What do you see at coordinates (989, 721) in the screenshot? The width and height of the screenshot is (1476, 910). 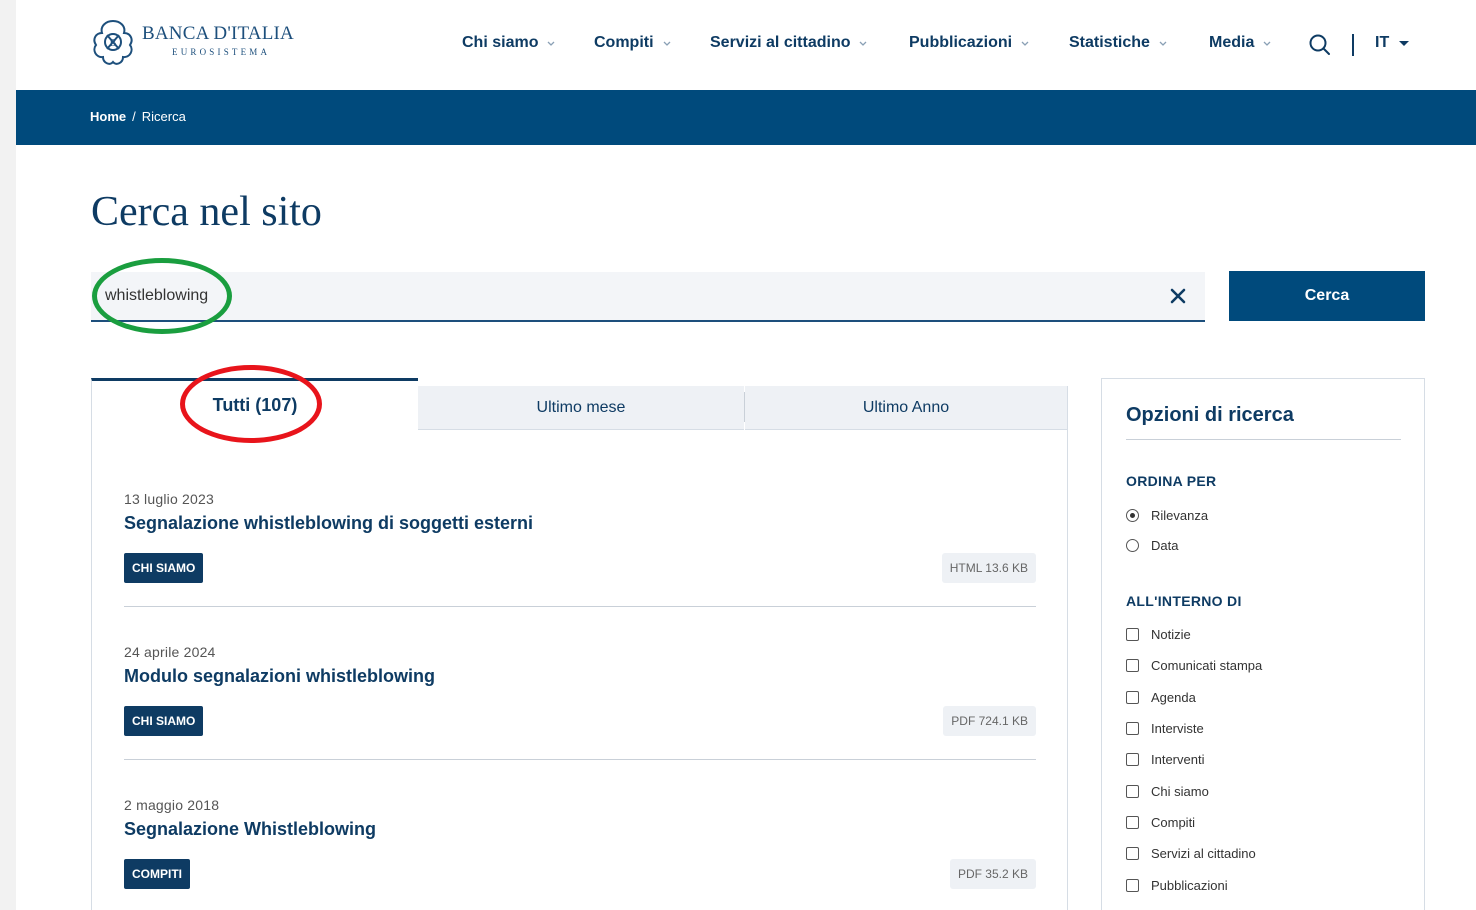 I see `file-info: PDF 724.1 KB` at bounding box center [989, 721].